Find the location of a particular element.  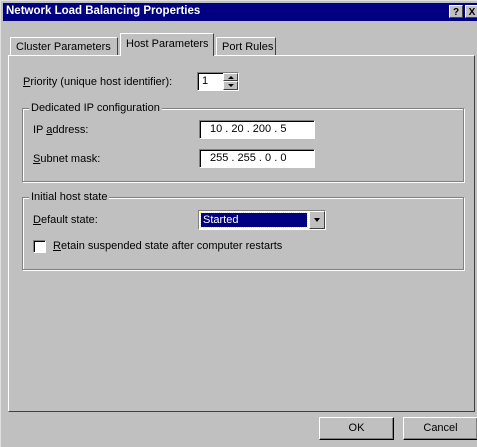

tab-port-rules: Port Rules is located at coordinates (246, 46).